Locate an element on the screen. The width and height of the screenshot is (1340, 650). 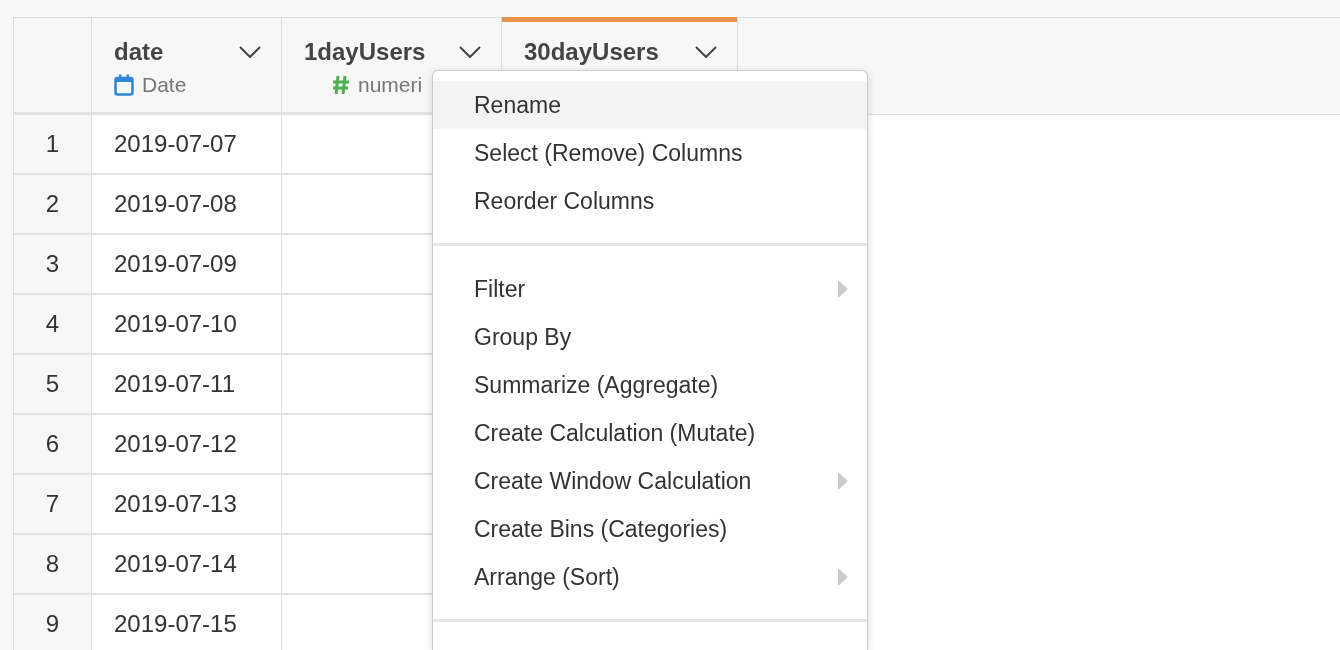
table-cell: 2019-07-11 is located at coordinates (187, 385).